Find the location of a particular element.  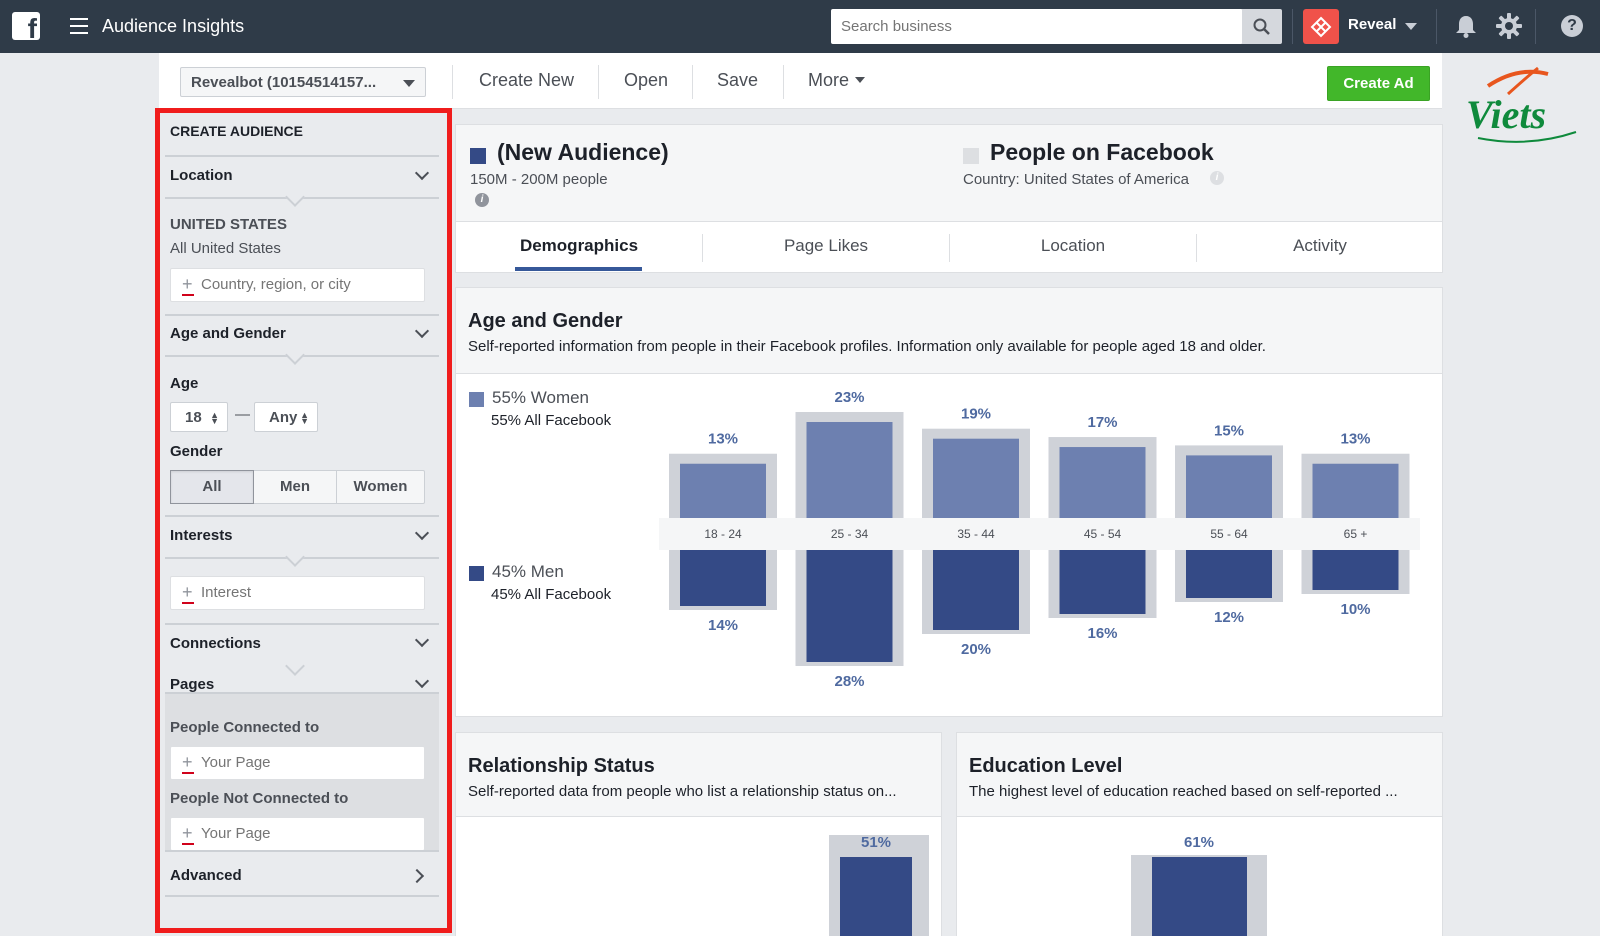

age-max-select: Any ▲ ▼ is located at coordinates (286, 417).